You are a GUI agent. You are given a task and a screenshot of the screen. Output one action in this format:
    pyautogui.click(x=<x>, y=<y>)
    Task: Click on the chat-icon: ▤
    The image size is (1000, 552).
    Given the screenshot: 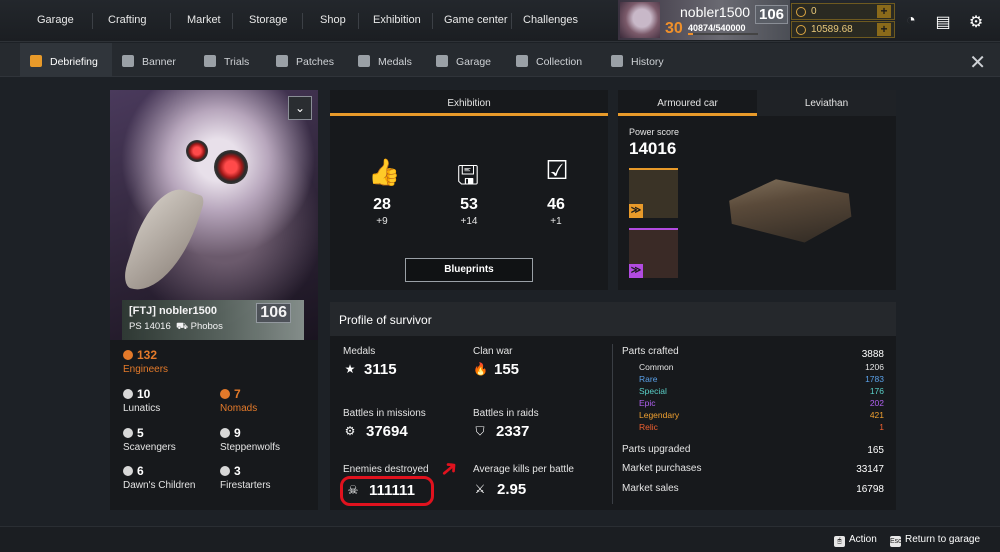 What is the action you would take?
    pyautogui.click(x=943, y=21)
    